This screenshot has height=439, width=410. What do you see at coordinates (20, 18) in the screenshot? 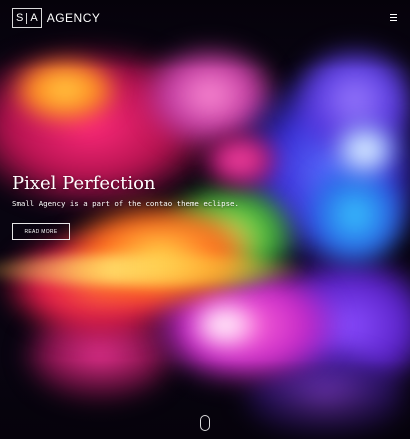
I see `logo-letter-left: S` at bounding box center [20, 18].